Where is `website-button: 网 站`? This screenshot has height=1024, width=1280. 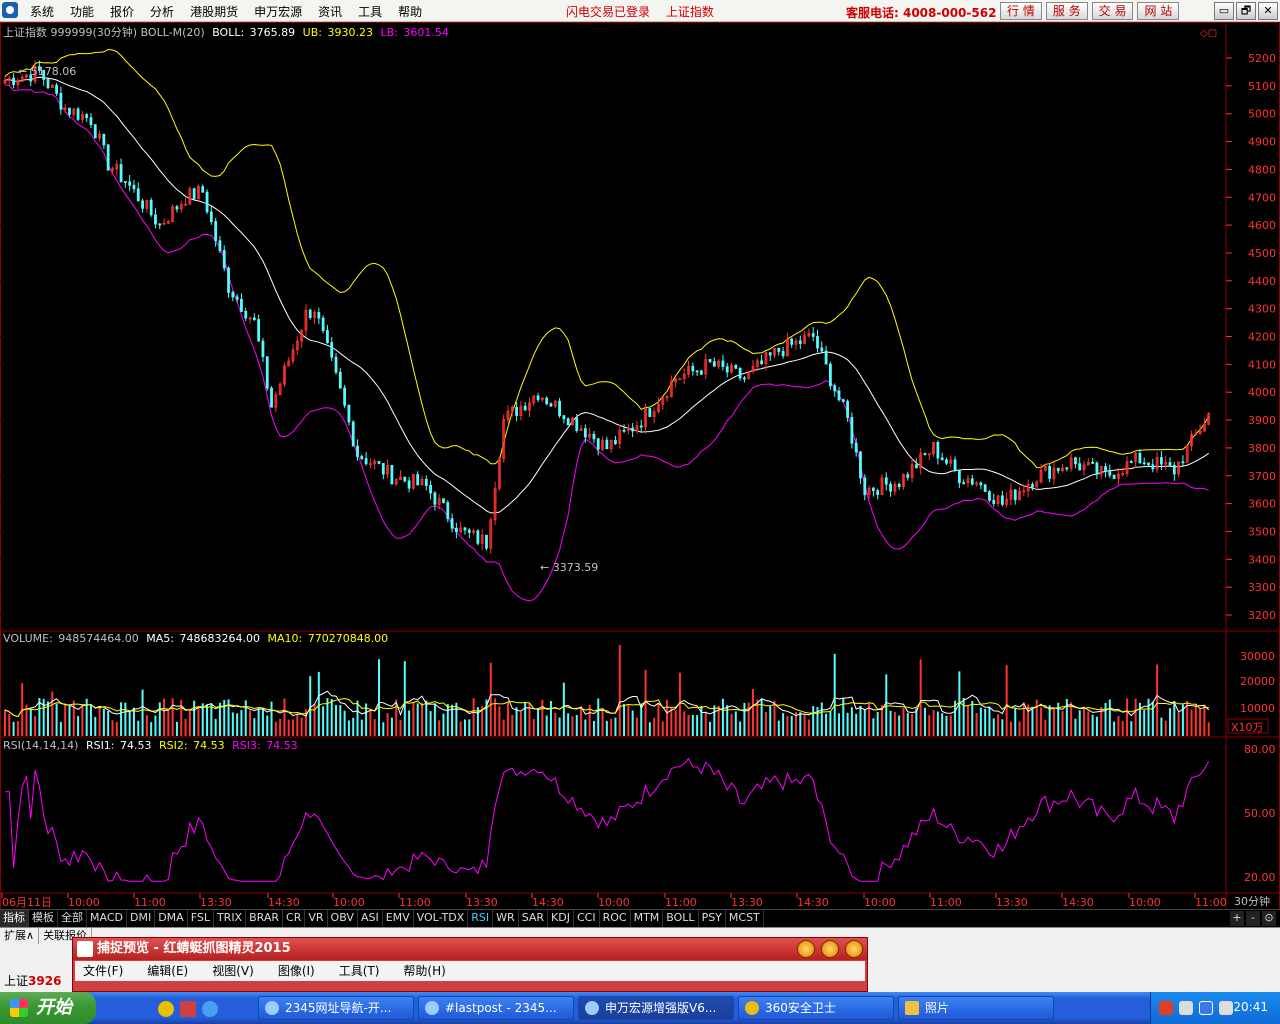
website-button: 网 站 is located at coordinates (1158, 11).